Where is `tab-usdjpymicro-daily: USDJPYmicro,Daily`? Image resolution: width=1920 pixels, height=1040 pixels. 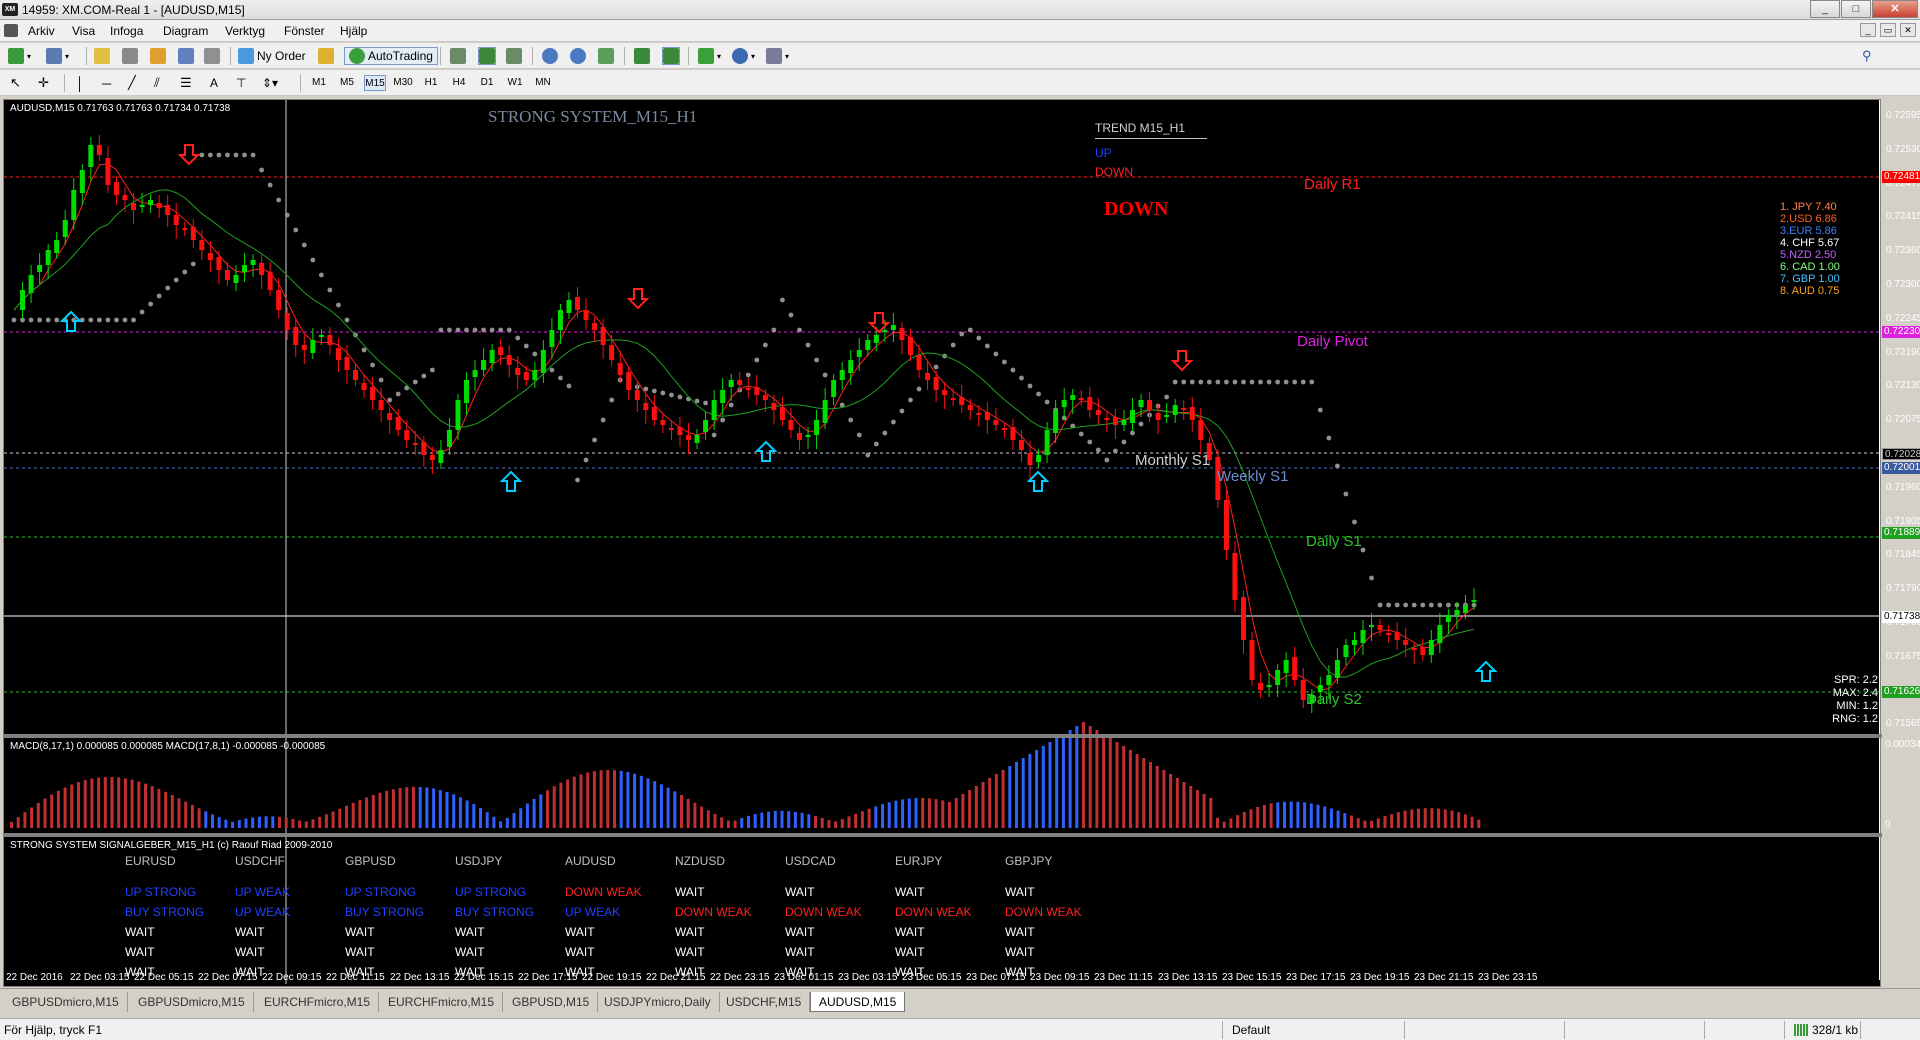 tab-usdjpymicro-daily: USDJPYmicro,Daily is located at coordinates (658, 1002).